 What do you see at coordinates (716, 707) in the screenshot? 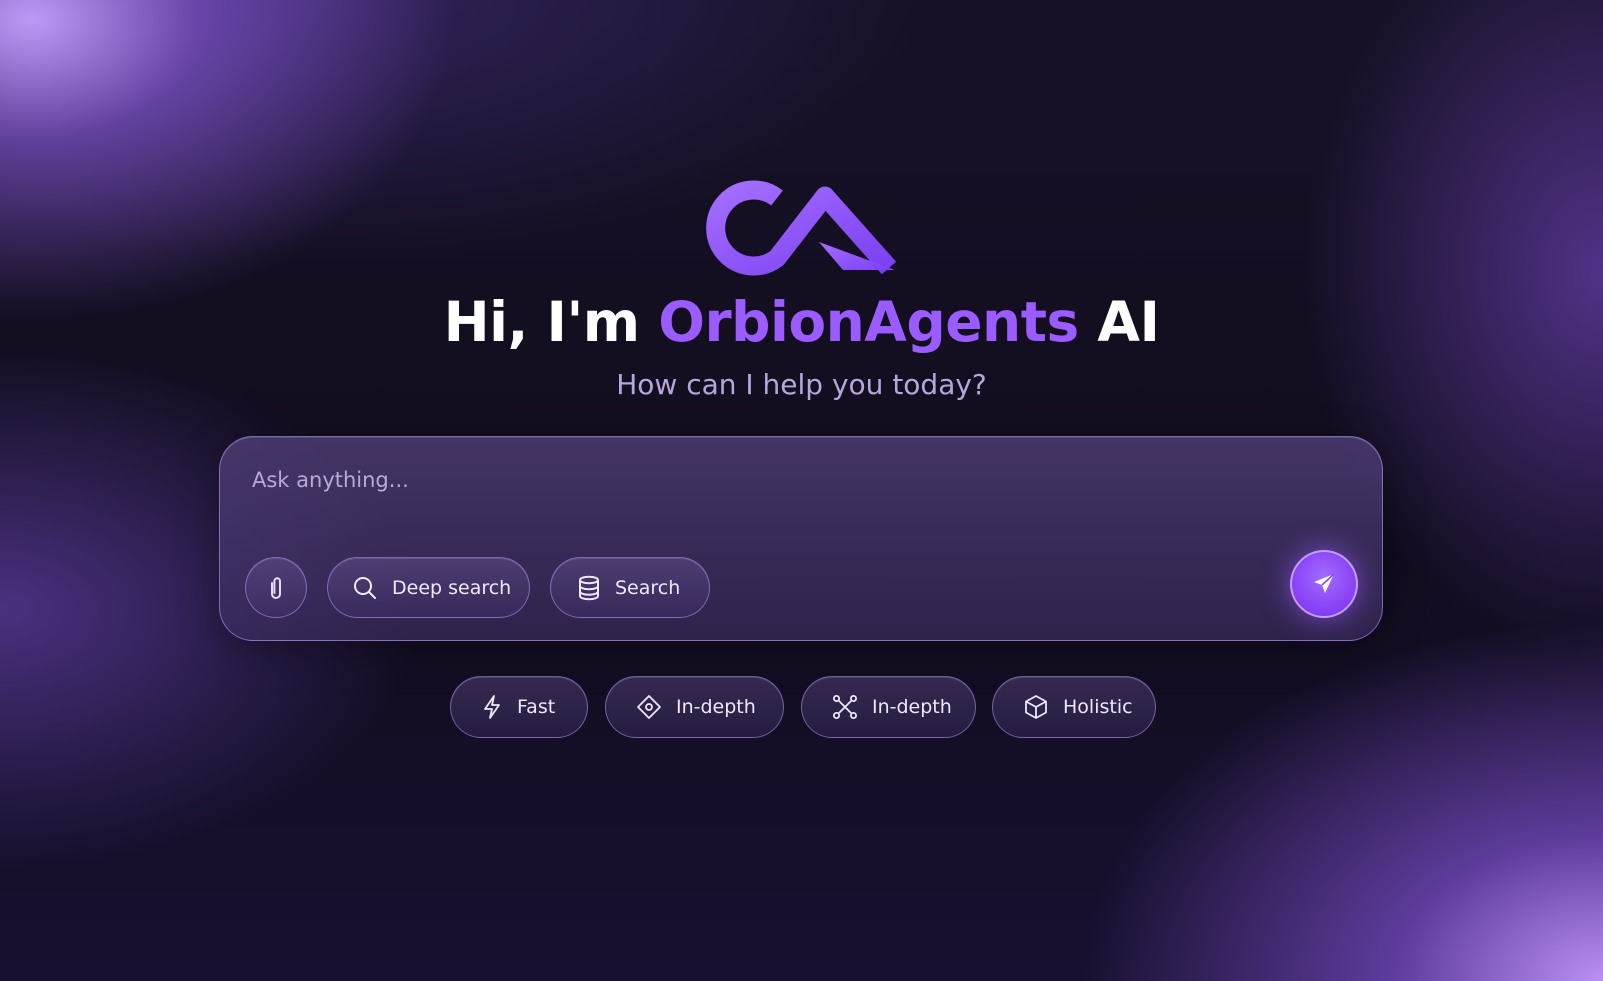
I see `mode-in-depth-label: In-depth` at bounding box center [716, 707].